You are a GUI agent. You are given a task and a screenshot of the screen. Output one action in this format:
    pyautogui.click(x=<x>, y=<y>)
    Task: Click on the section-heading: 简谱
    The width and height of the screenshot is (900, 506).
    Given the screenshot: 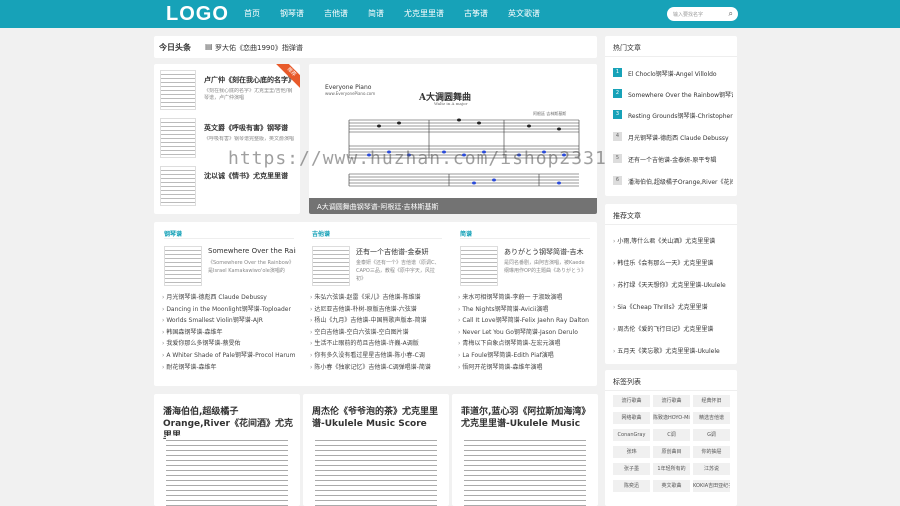 What is the action you would take?
    pyautogui.click(x=466, y=233)
    